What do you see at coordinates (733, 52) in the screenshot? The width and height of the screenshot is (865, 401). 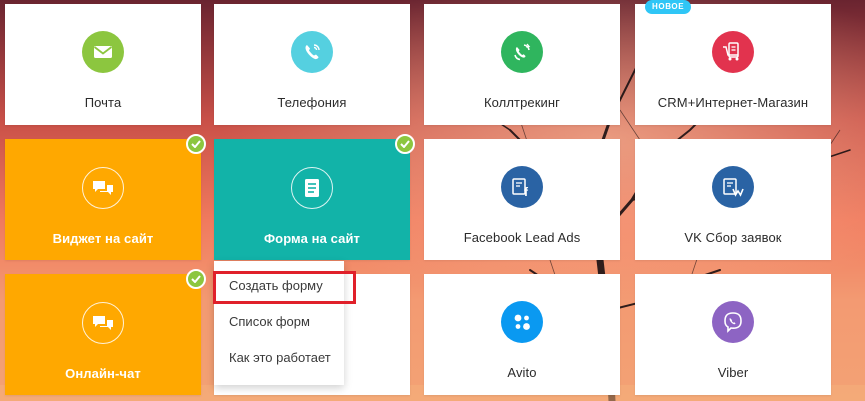 I see `cart-icon` at bounding box center [733, 52].